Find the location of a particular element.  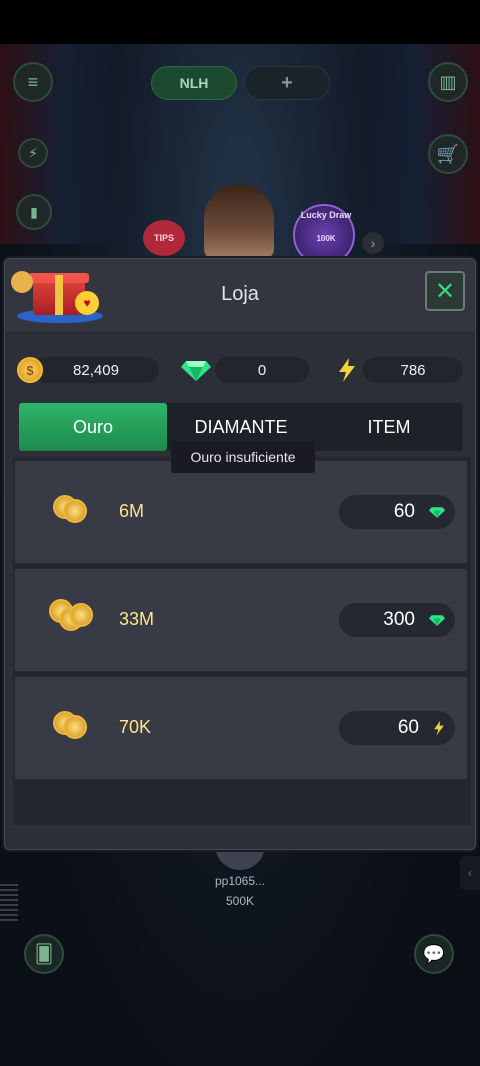

shop-title: Loja is located at coordinates (240, 294).